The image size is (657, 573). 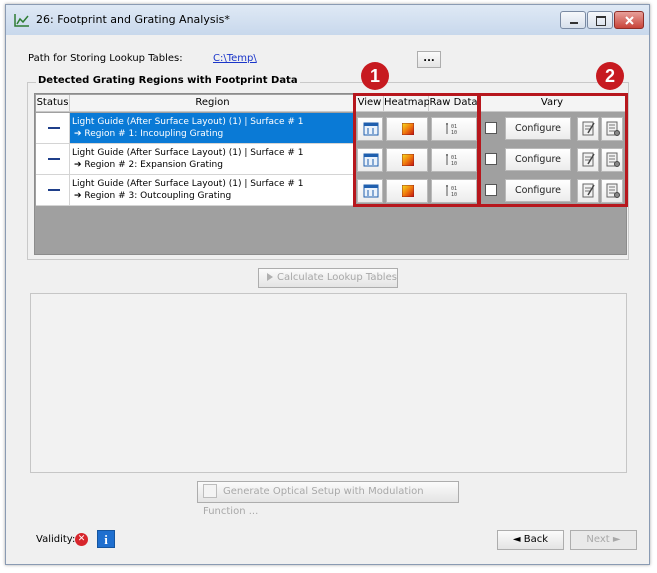 What do you see at coordinates (21, 20) in the screenshot?
I see `chart-app-icon` at bounding box center [21, 20].